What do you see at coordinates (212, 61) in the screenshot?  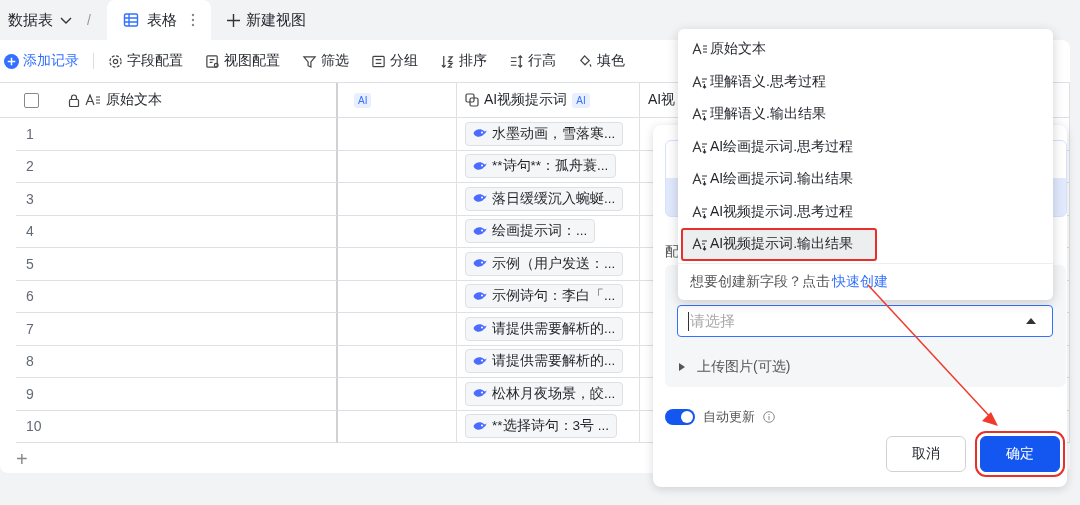 I see `document-icon` at bounding box center [212, 61].